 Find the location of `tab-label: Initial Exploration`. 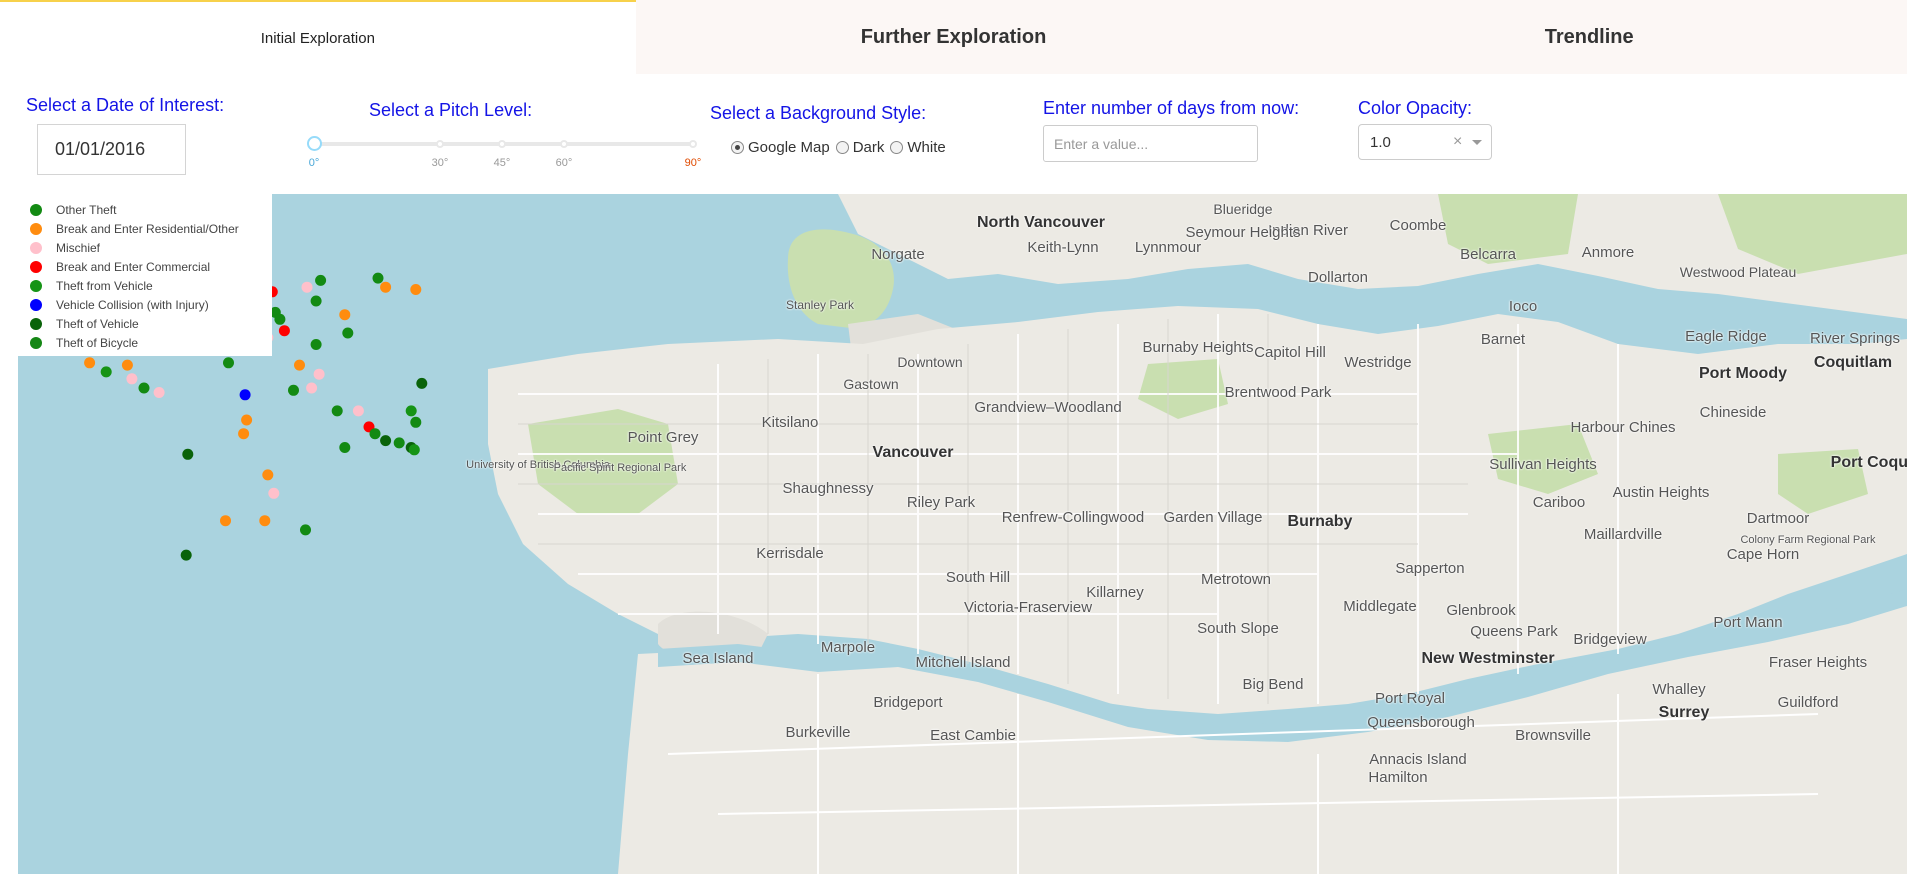

tab-label: Initial Exploration is located at coordinates (317, 38).